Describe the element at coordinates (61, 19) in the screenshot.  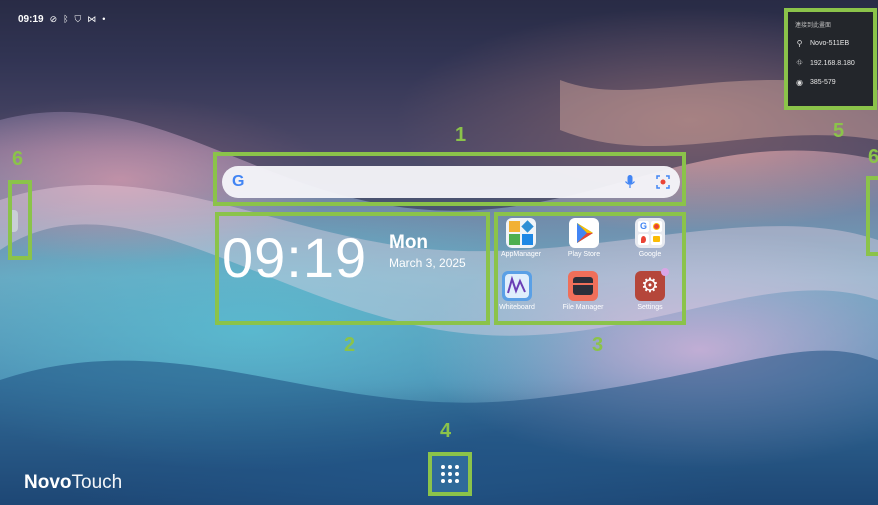
I see `status-bar: 09:19 ⊘ ᛒ ⛉ ⋈ •` at that location.